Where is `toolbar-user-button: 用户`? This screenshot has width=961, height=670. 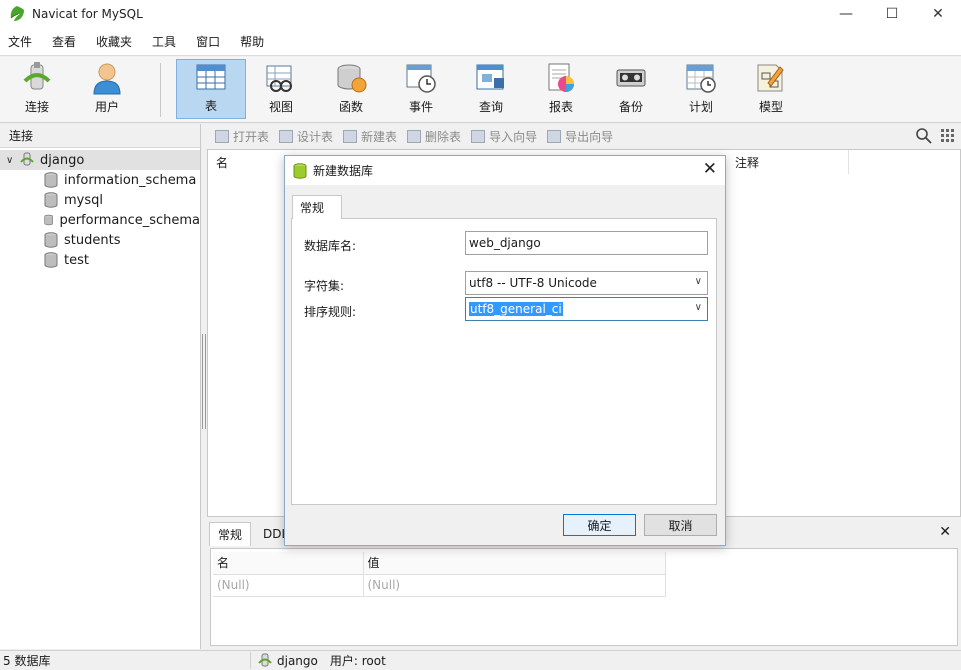
toolbar-user-button: 用户 is located at coordinates (107, 89).